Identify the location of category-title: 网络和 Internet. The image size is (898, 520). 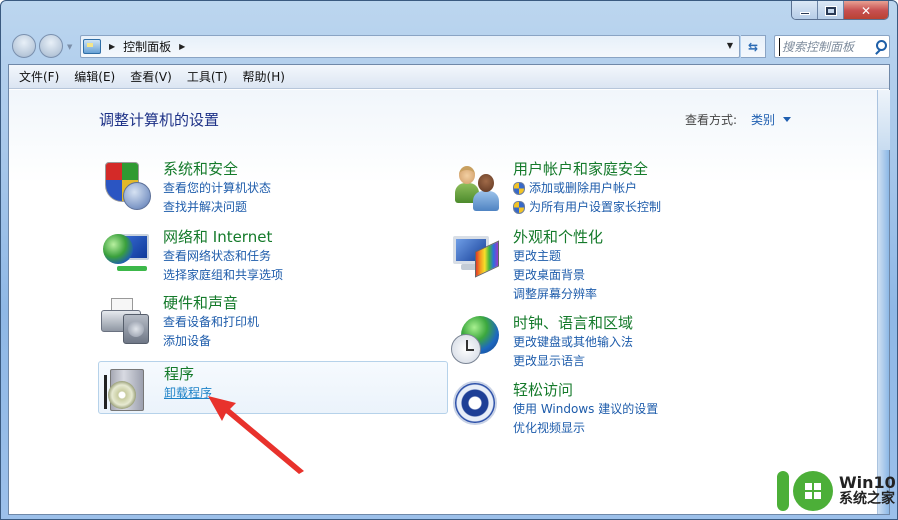
(223, 237).